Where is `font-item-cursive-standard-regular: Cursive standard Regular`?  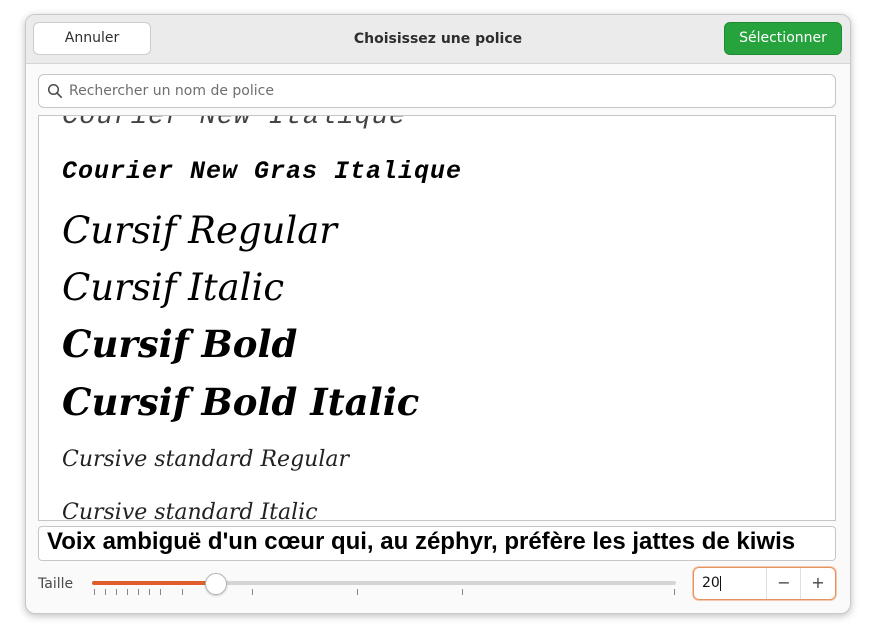 font-item-cursive-standard-regular: Cursive standard Regular is located at coordinates (205, 459).